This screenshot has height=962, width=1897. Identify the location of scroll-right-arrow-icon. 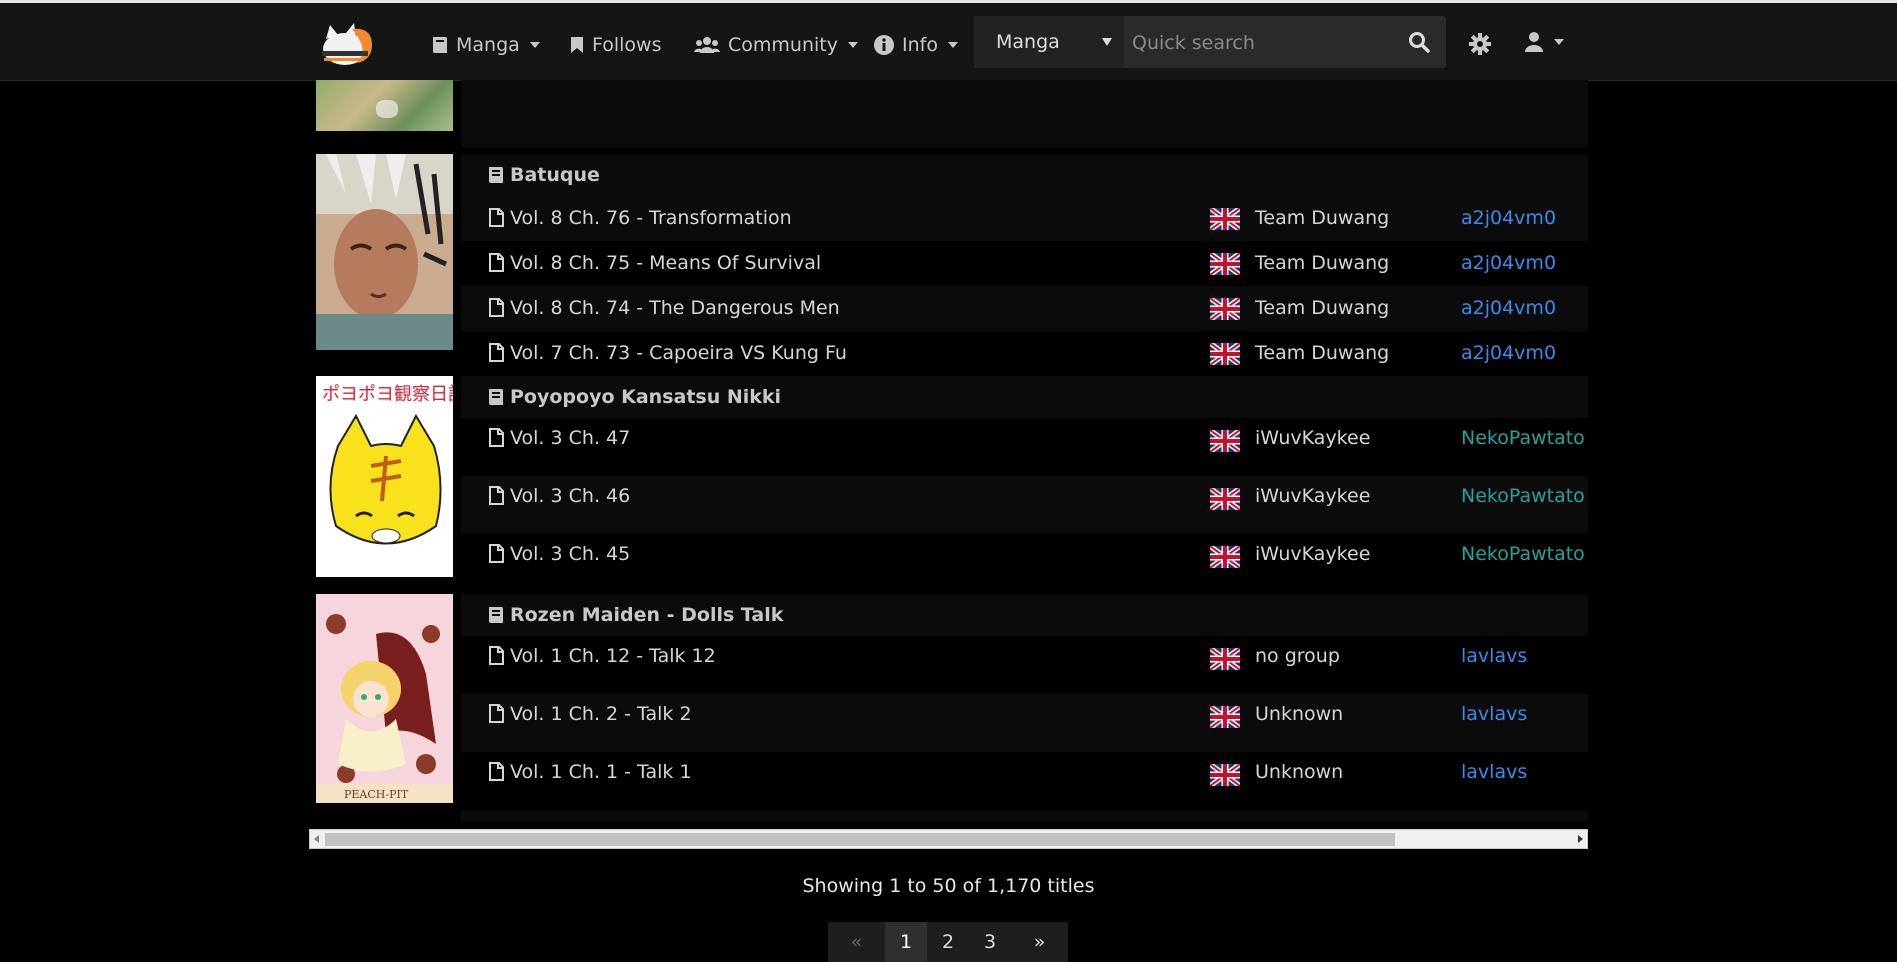
(1580, 839).